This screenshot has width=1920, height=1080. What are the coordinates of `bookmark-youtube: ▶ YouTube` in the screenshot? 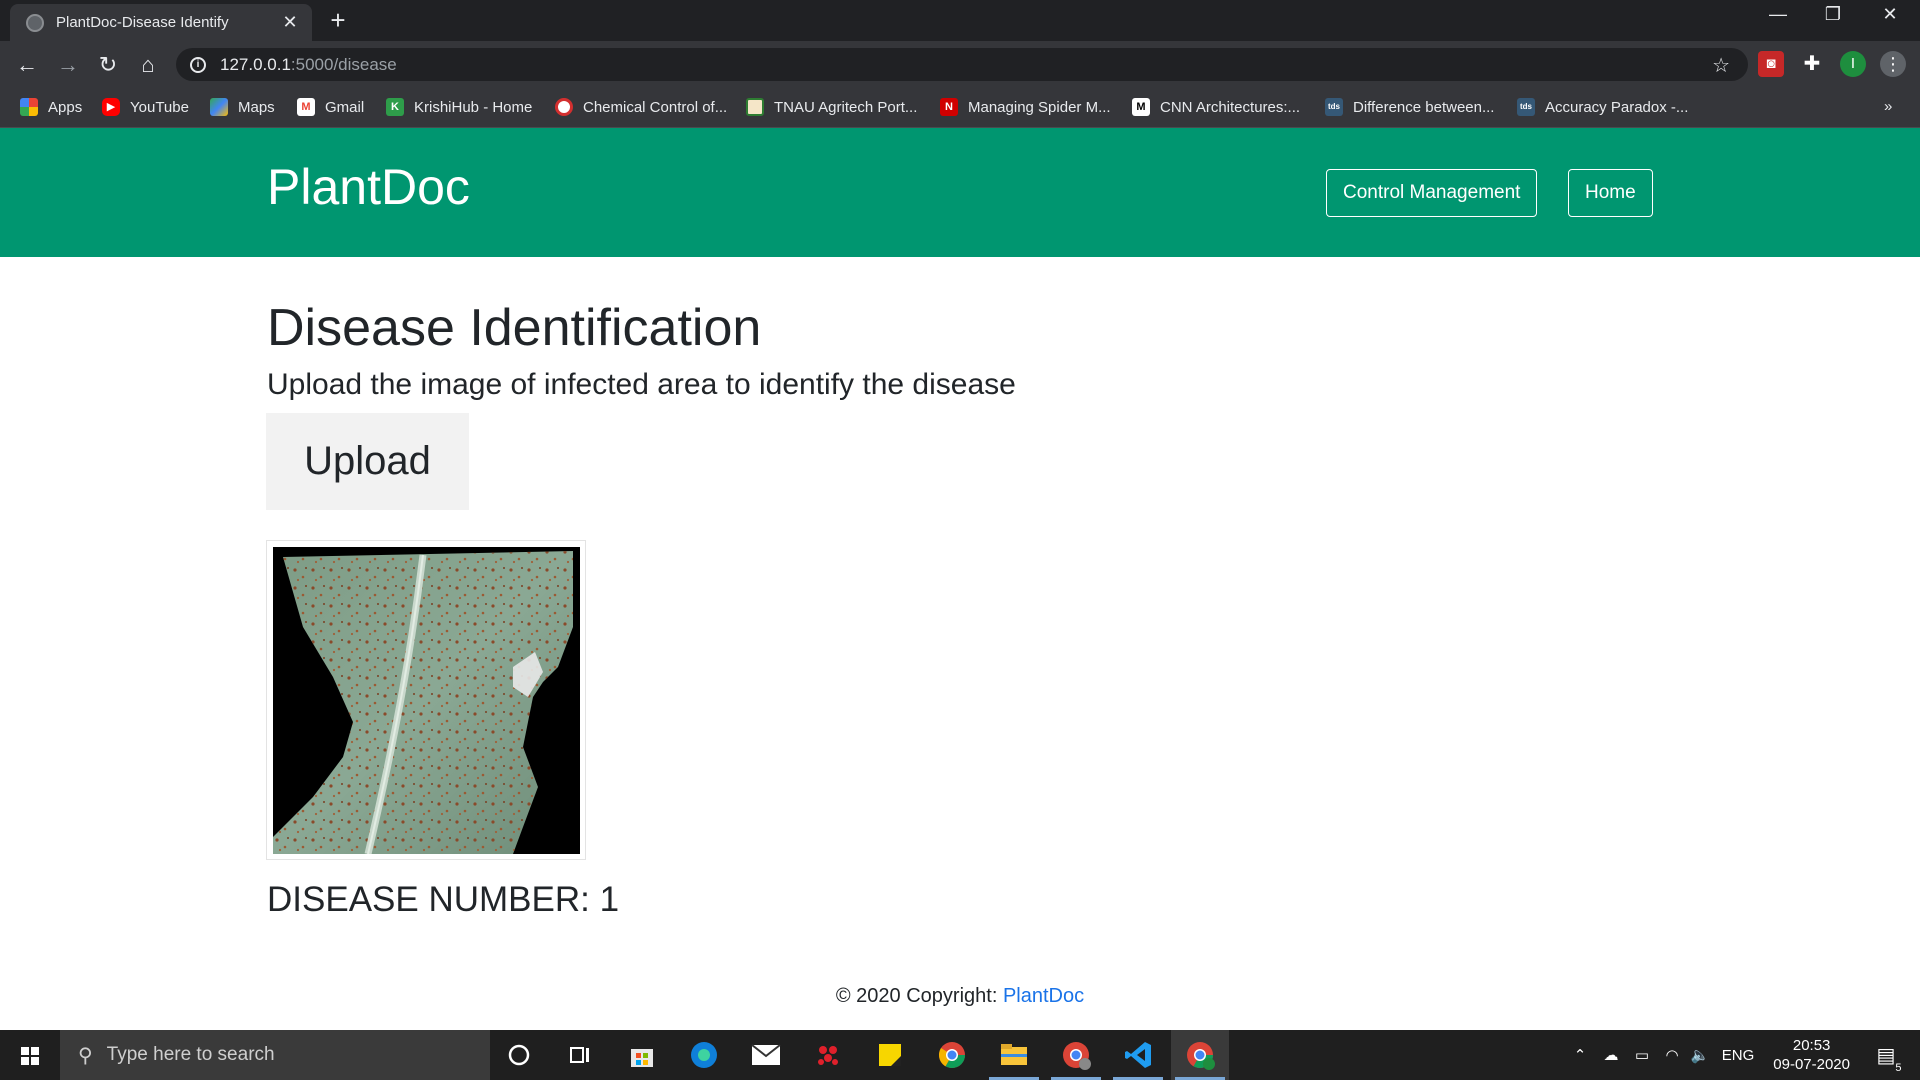 It's located at (145, 107).